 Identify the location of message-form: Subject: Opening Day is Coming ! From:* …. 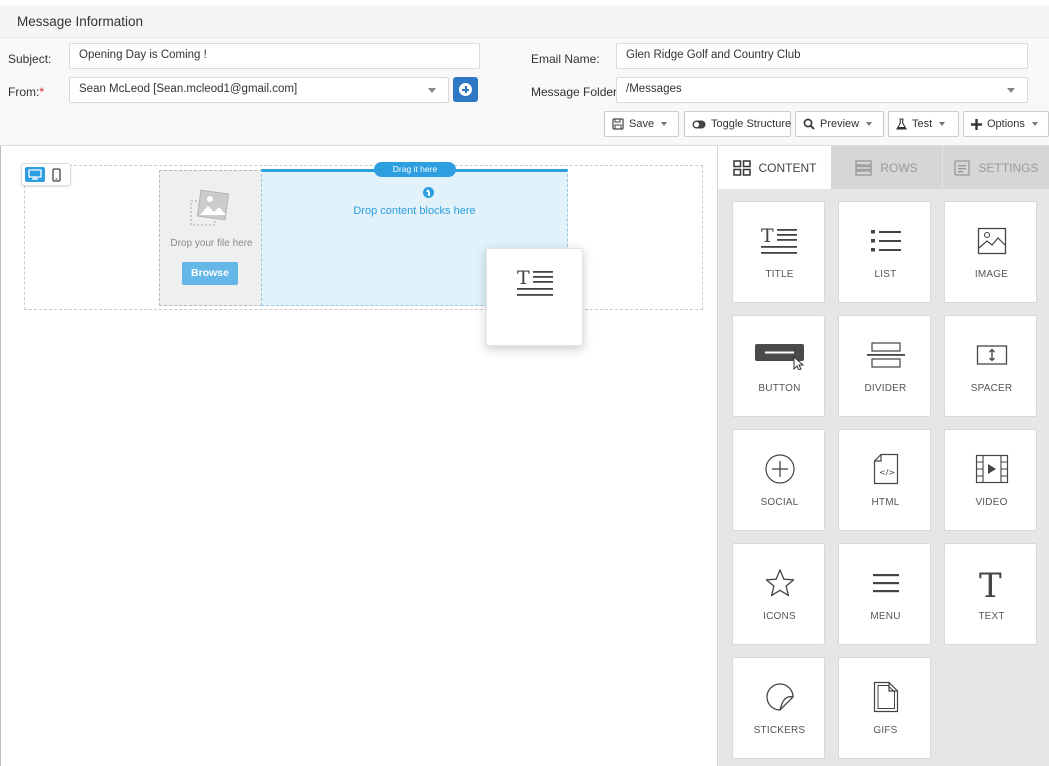
(524, 92).